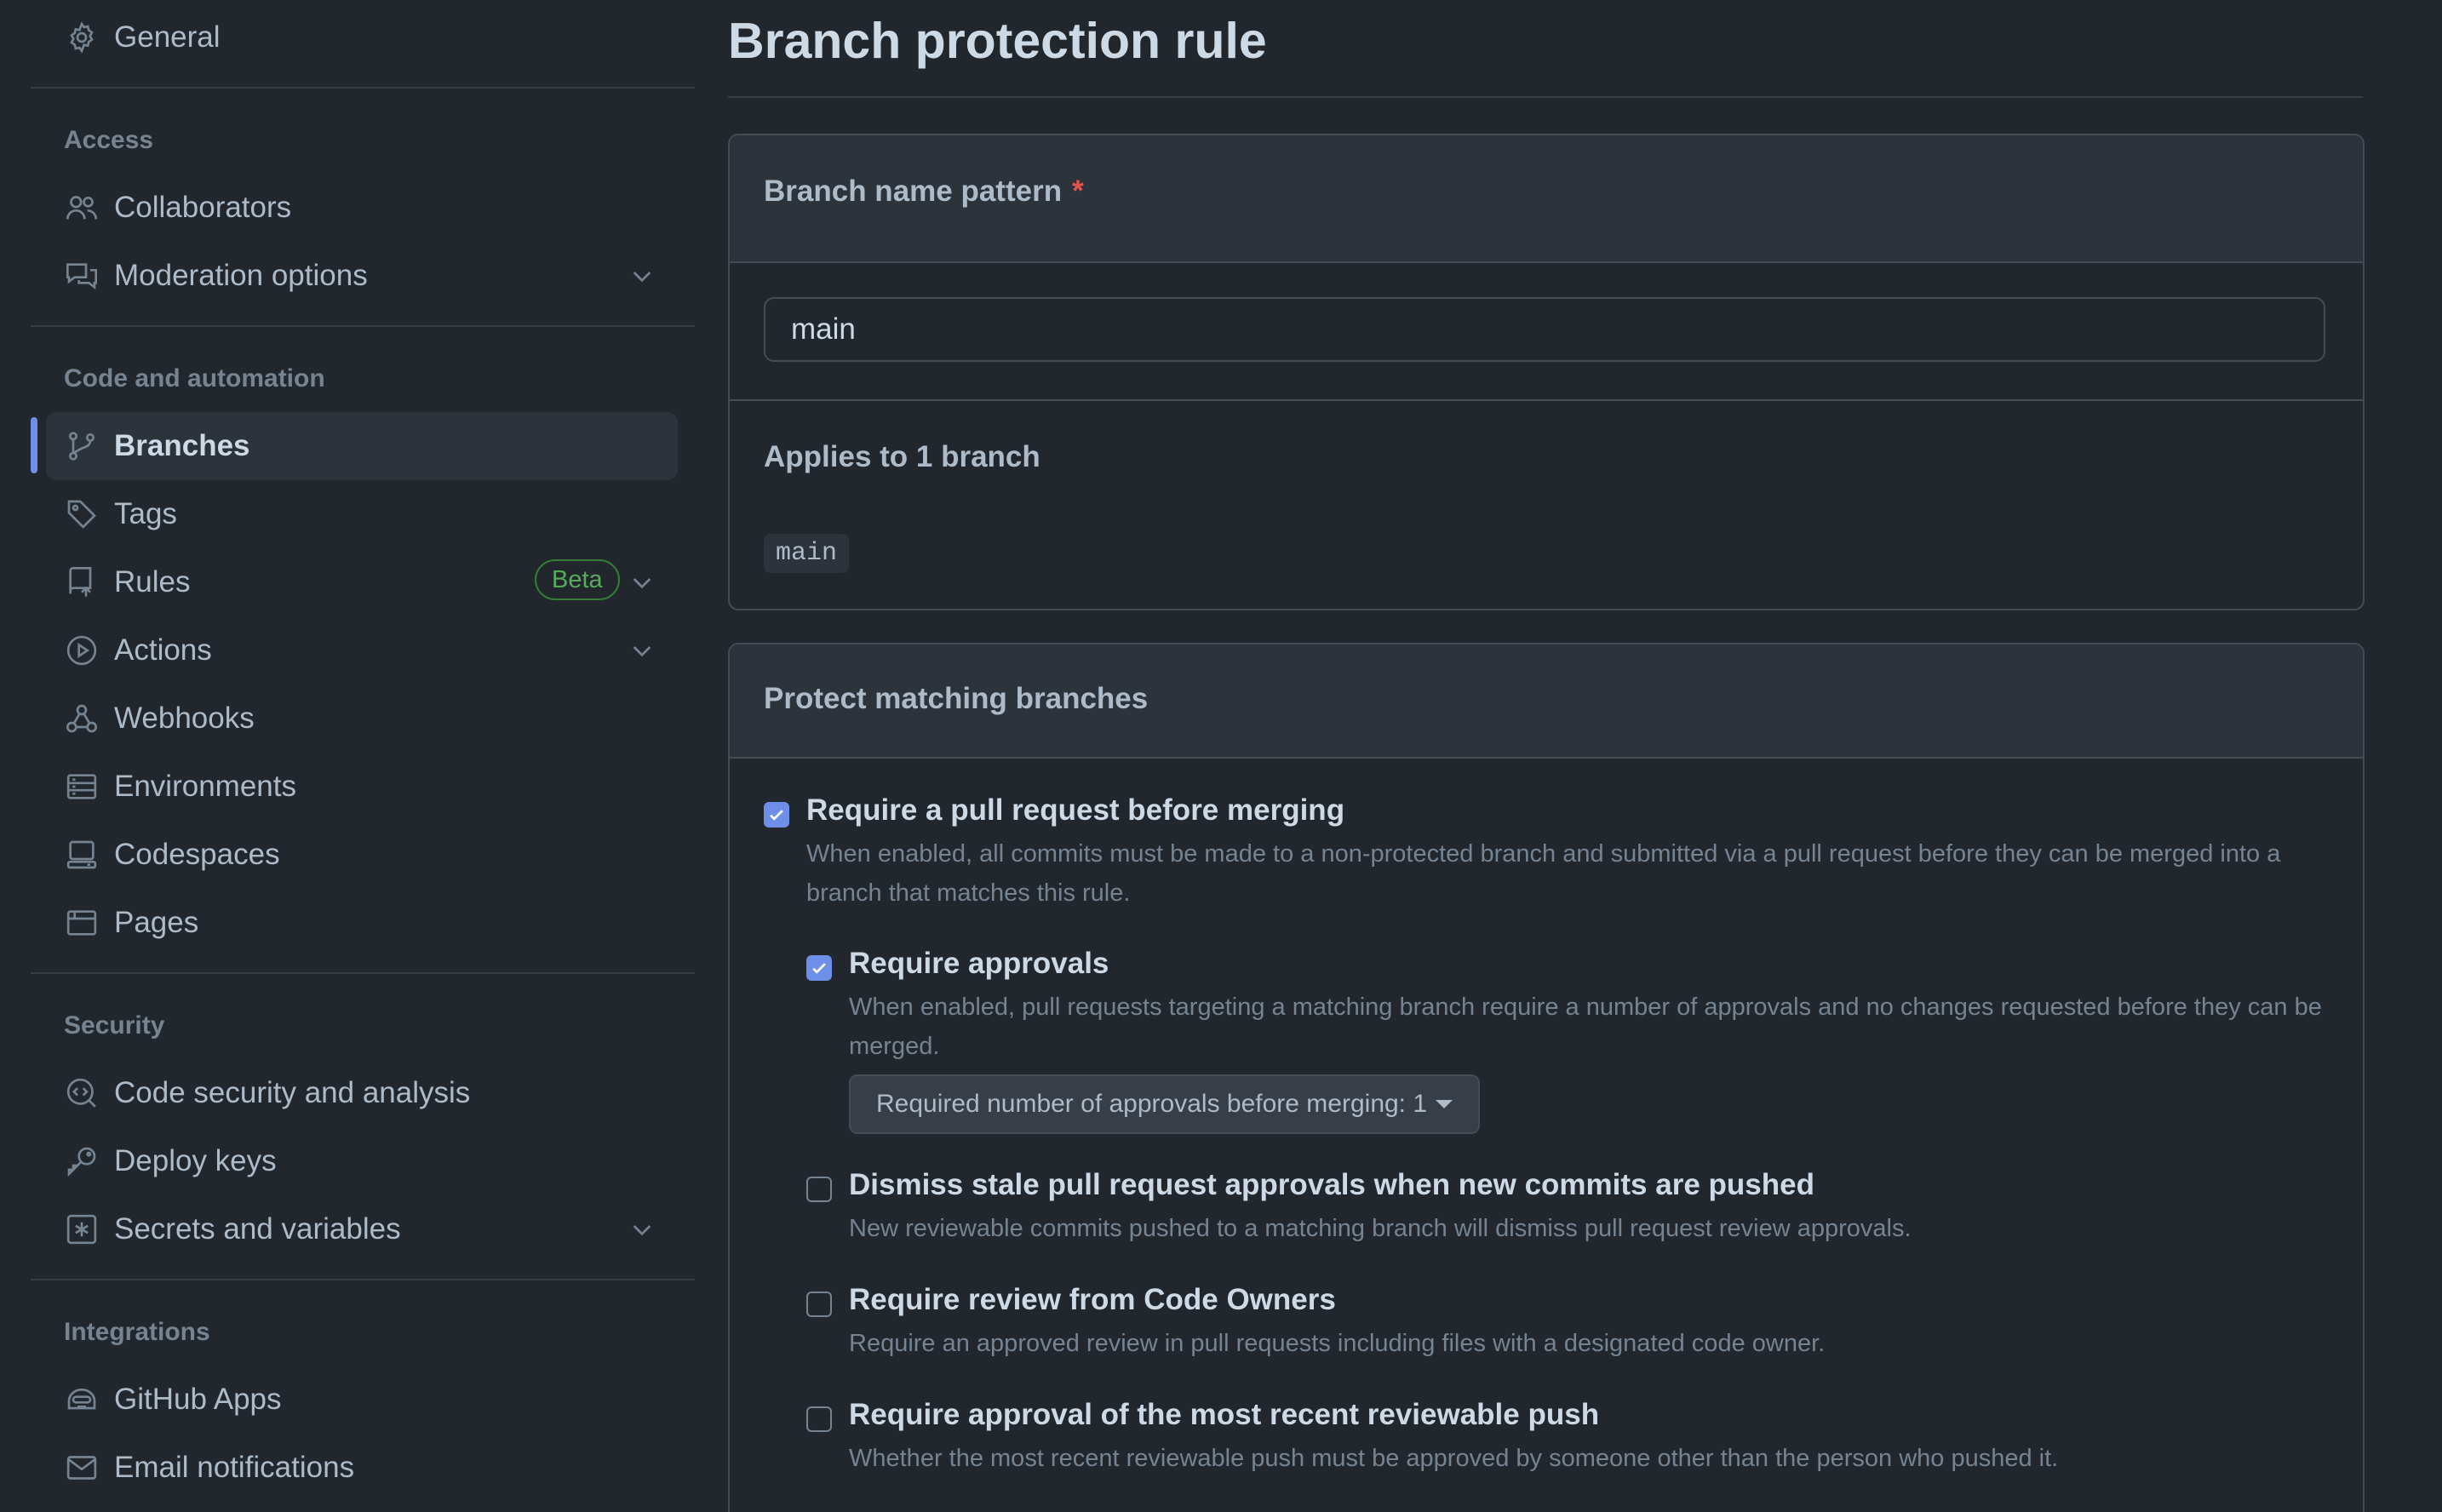 This screenshot has width=2442, height=1512. Describe the element at coordinates (362, 446) in the screenshot. I see `sidebar-item-branches: Branches` at that location.